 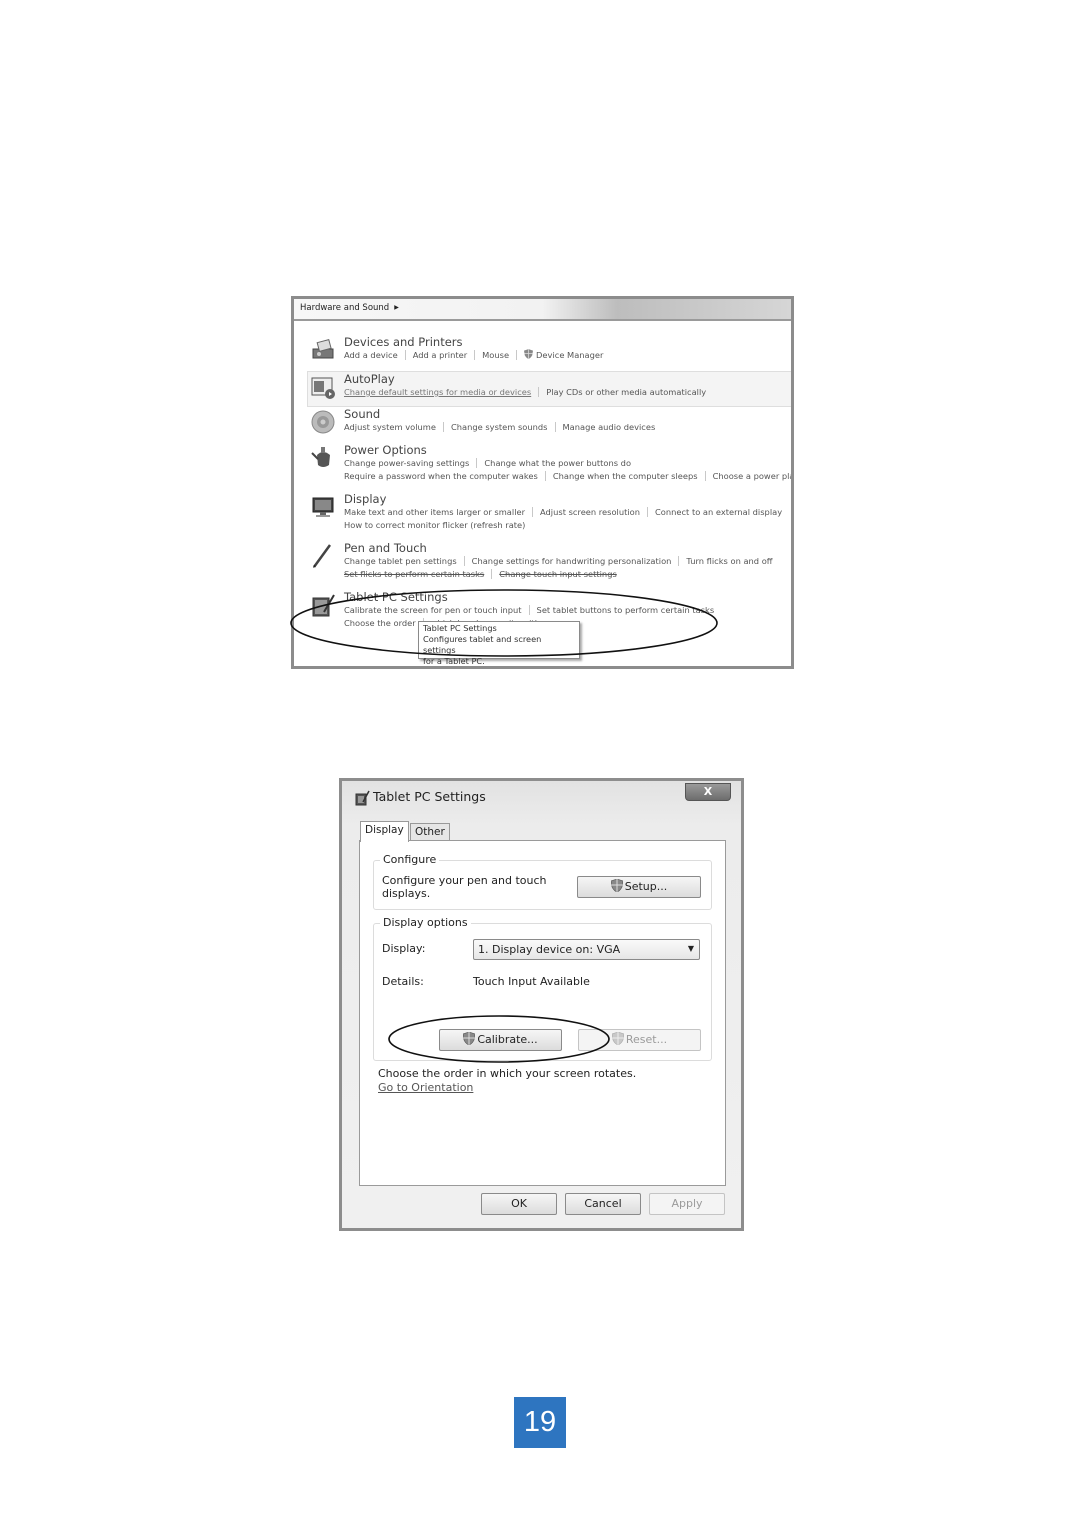 What do you see at coordinates (344, 308) in the screenshot?
I see `breadcrumb-hardware-and-sound: Hardware and Sound` at bounding box center [344, 308].